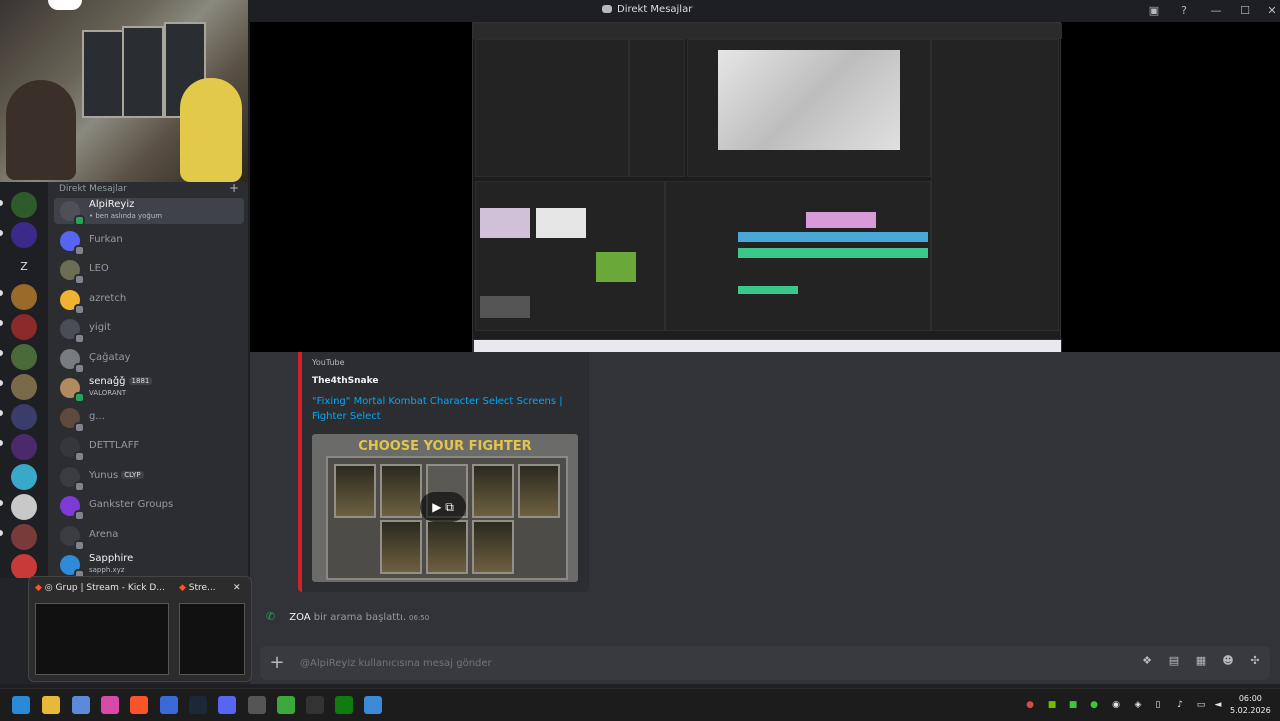 This screenshot has width=1280, height=721. What do you see at coordinates (149, 537) in the screenshot?
I see `dm-item: Arena` at bounding box center [149, 537].